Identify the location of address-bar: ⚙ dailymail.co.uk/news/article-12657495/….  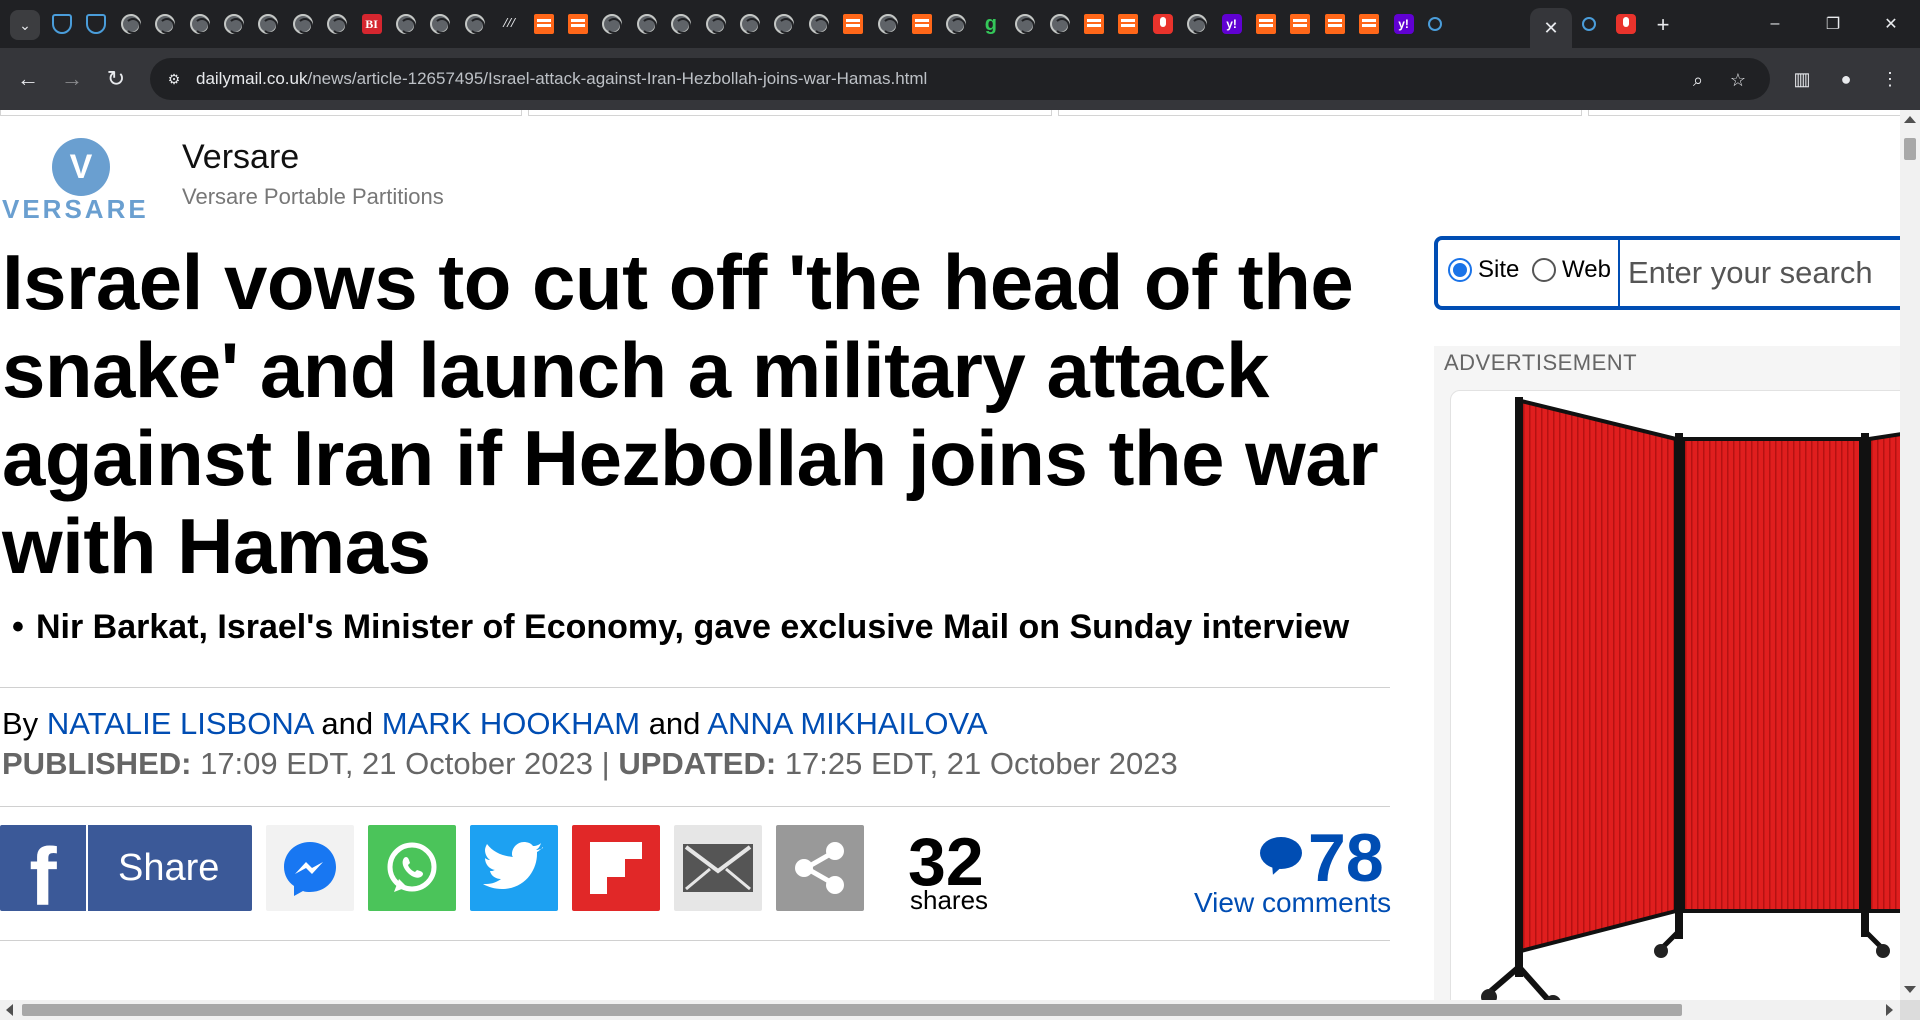
(960, 79).